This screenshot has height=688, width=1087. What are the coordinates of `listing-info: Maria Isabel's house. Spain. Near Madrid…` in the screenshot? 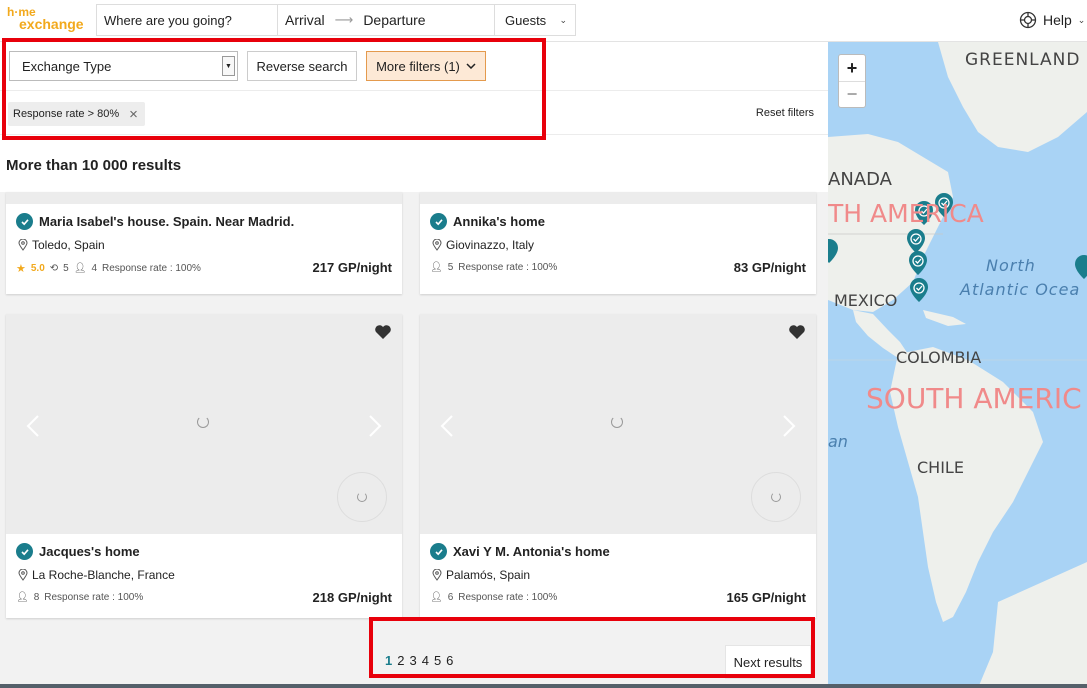 It's located at (204, 249).